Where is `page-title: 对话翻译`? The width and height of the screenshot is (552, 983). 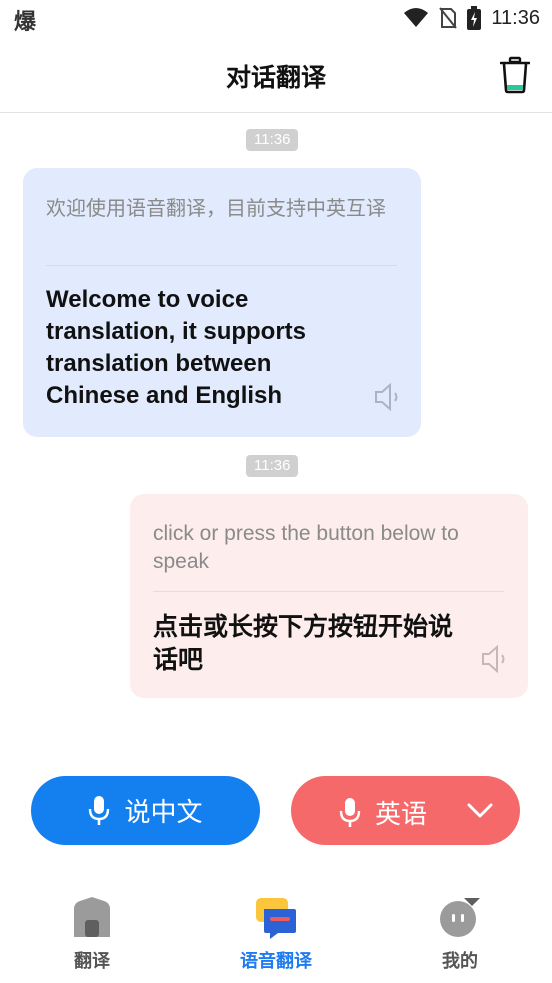
page-title: 对话翻译 is located at coordinates (275, 77).